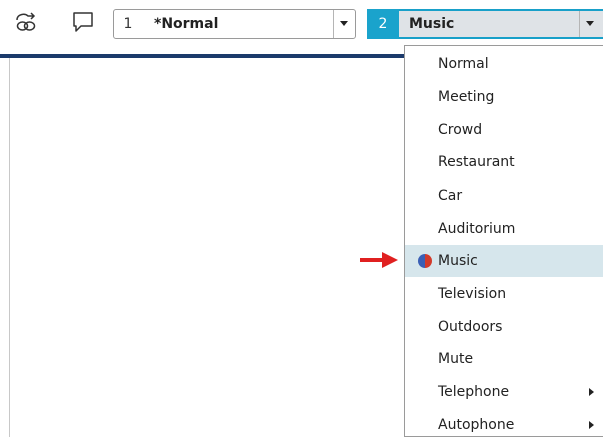  Describe the element at coordinates (450, 196) in the screenshot. I see `menu-item-label: Car` at that location.